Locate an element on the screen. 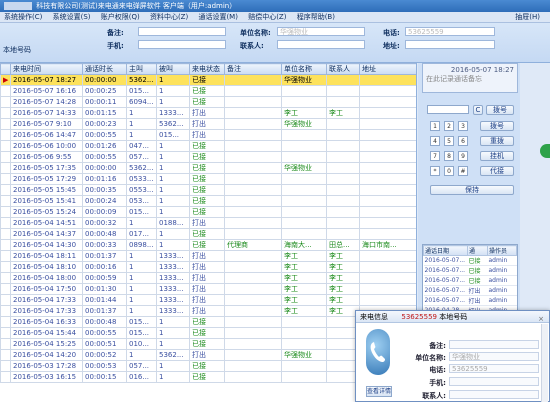 The width and height of the screenshot is (550, 402). table-row: 2016-05-06 10:00 00:01:26 047... 1 已接 is located at coordinates (208, 146).